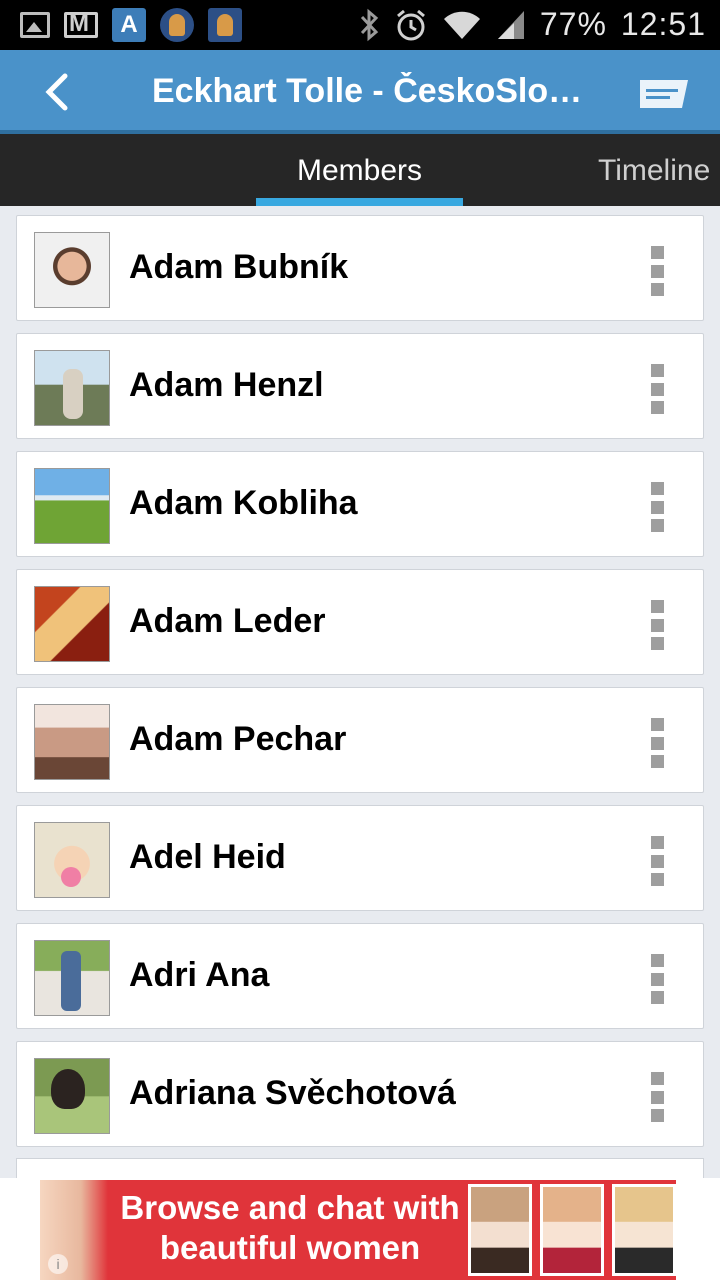 This screenshot has height=1280, width=720. I want to click on message-icon, so click(664, 94).